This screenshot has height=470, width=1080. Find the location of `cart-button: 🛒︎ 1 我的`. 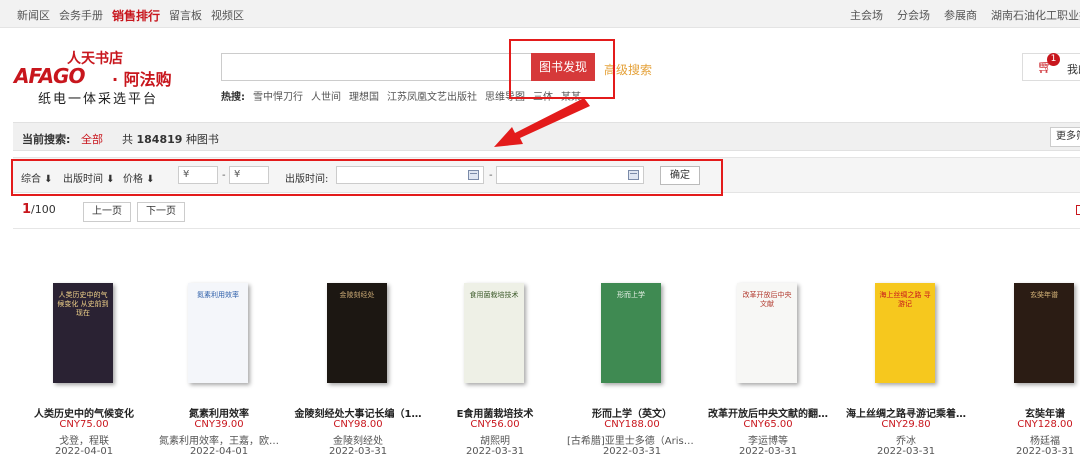

cart-button: 🛒︎ 1 我的 is located at coordinates (1051, 67).